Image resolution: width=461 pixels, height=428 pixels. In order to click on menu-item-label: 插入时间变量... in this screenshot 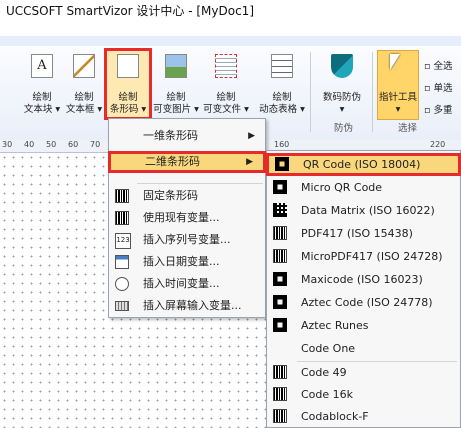, I will do `click(181, 283)`.